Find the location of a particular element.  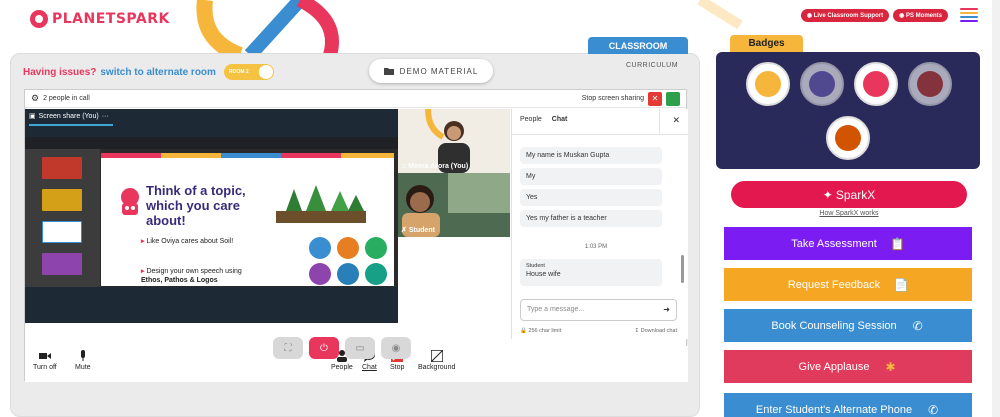

sparkx-button: ✦ SparkX is located at coordinates (849, 194).